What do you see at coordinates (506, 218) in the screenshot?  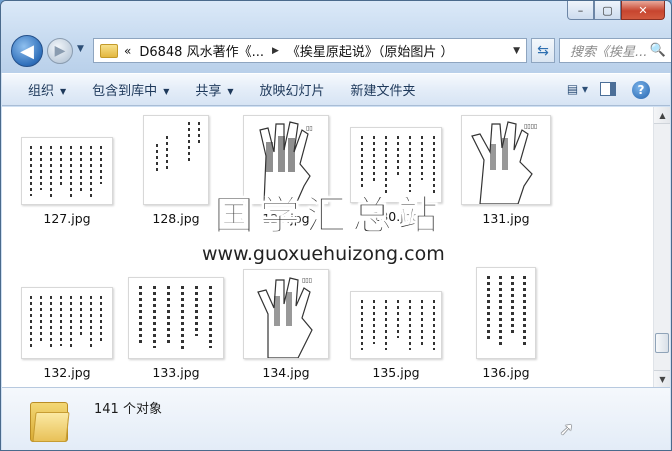 I see `file-name: 131.jpg` at bounding box center [506, 218].